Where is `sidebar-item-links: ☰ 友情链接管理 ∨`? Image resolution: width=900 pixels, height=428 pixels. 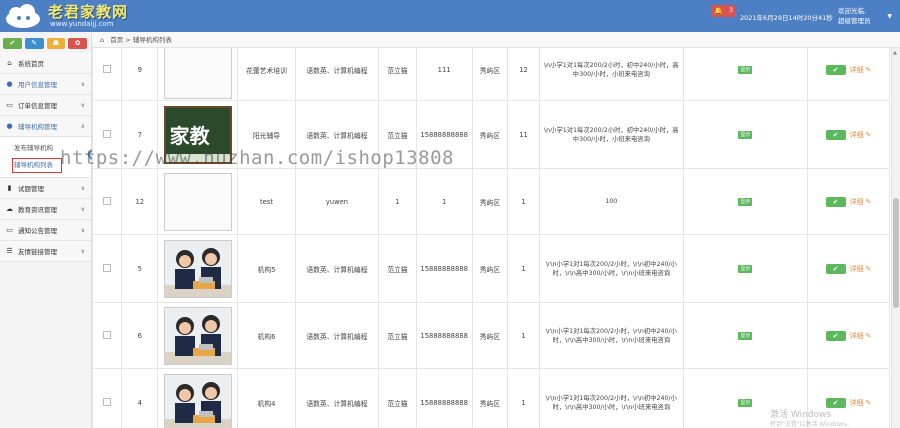
sidebar-item-links: ☰ 友情链接管理 ∨ is located at coordinates (45, 251).